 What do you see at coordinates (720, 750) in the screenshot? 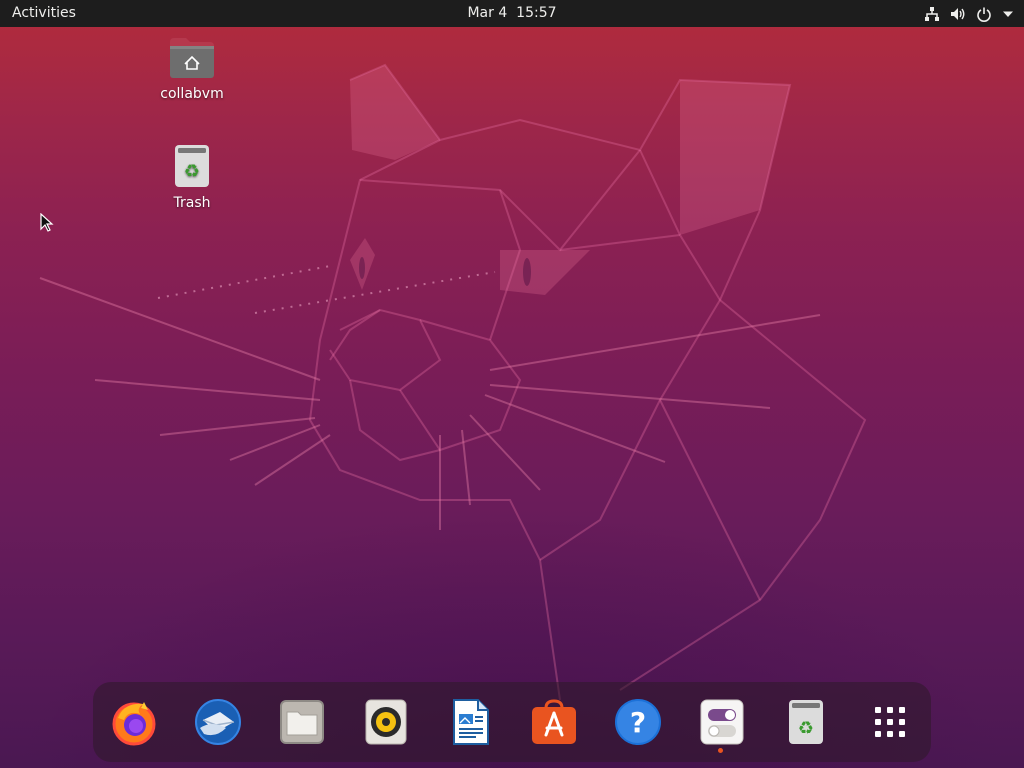
I see `running-indicator` at bounding box center [720, 750].